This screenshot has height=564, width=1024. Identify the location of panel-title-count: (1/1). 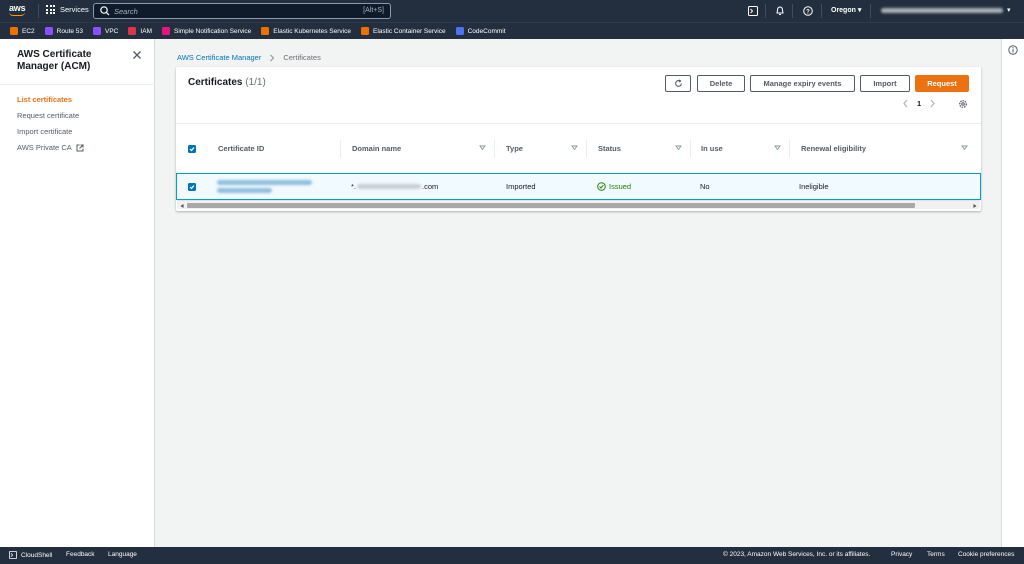
(255, 82).